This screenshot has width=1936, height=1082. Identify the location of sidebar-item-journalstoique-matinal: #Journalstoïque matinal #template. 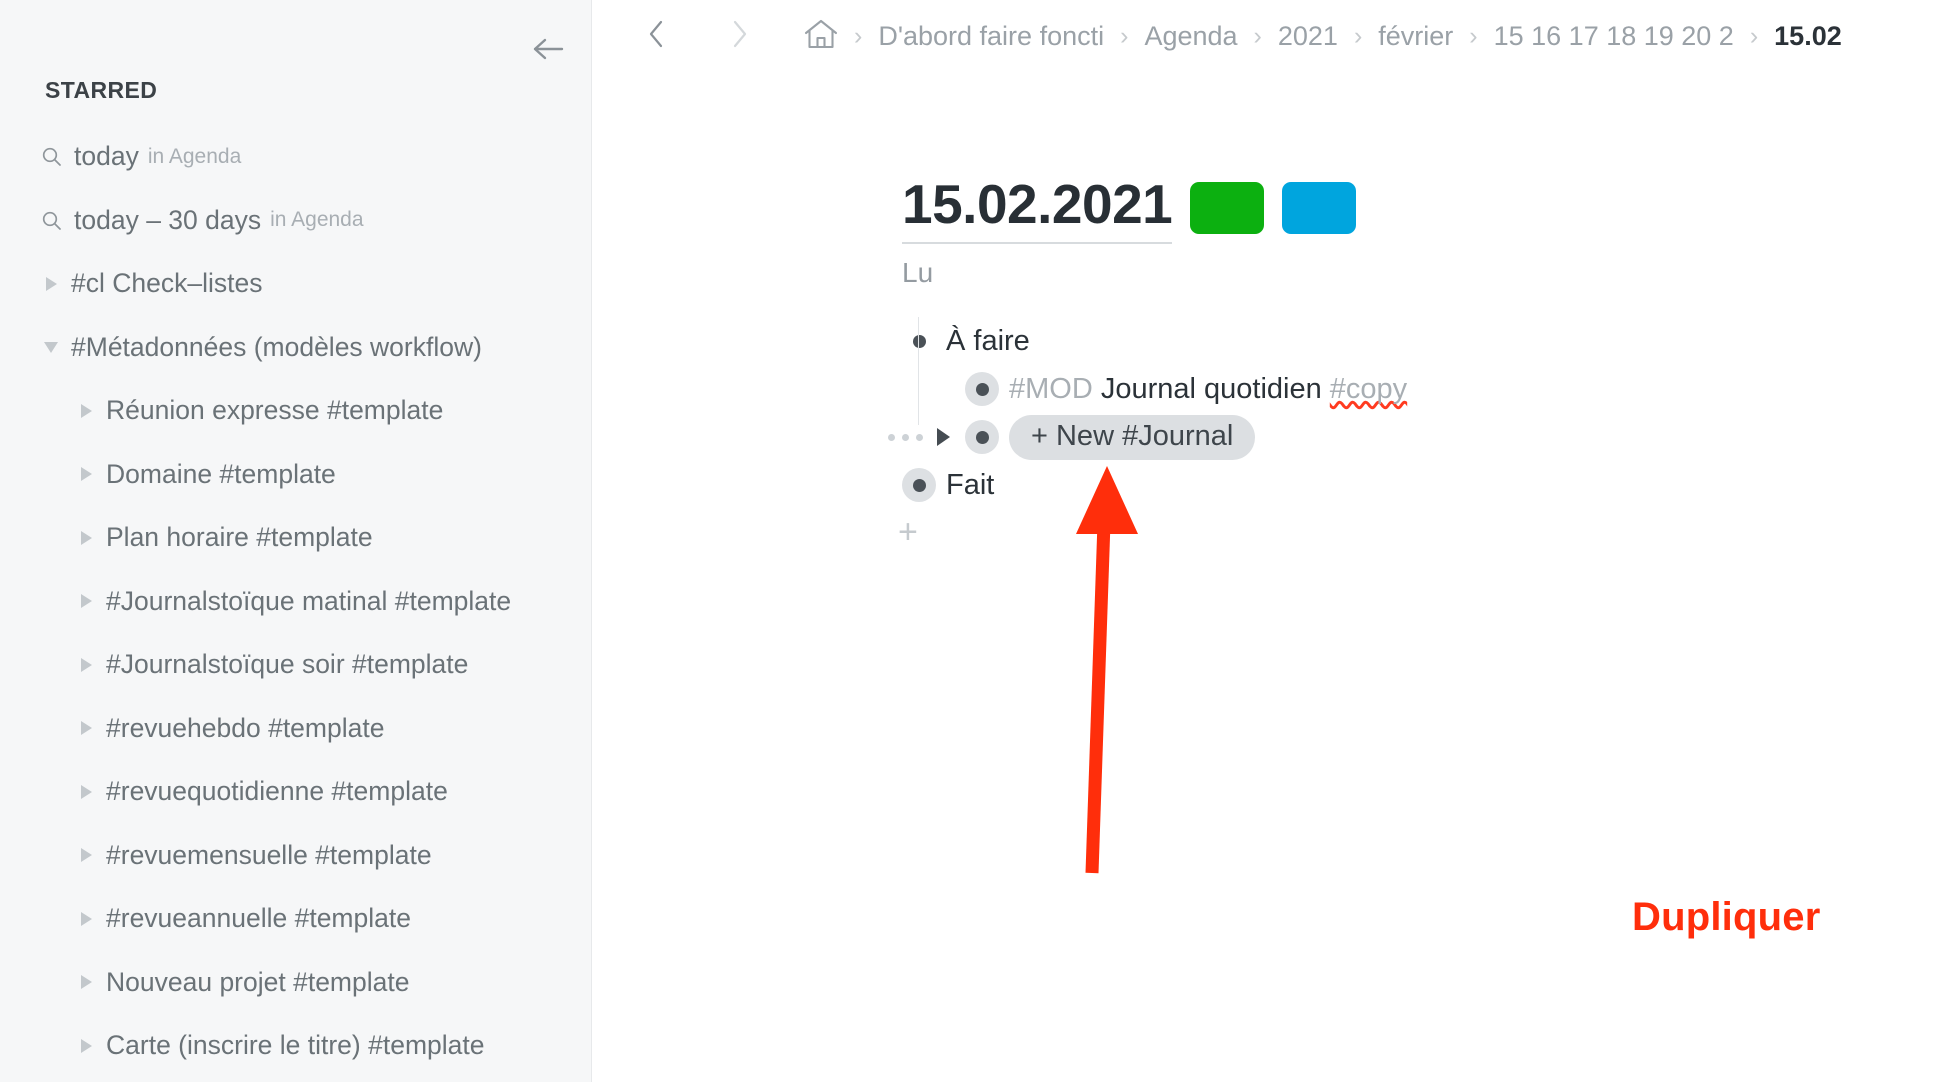
(295, 602).